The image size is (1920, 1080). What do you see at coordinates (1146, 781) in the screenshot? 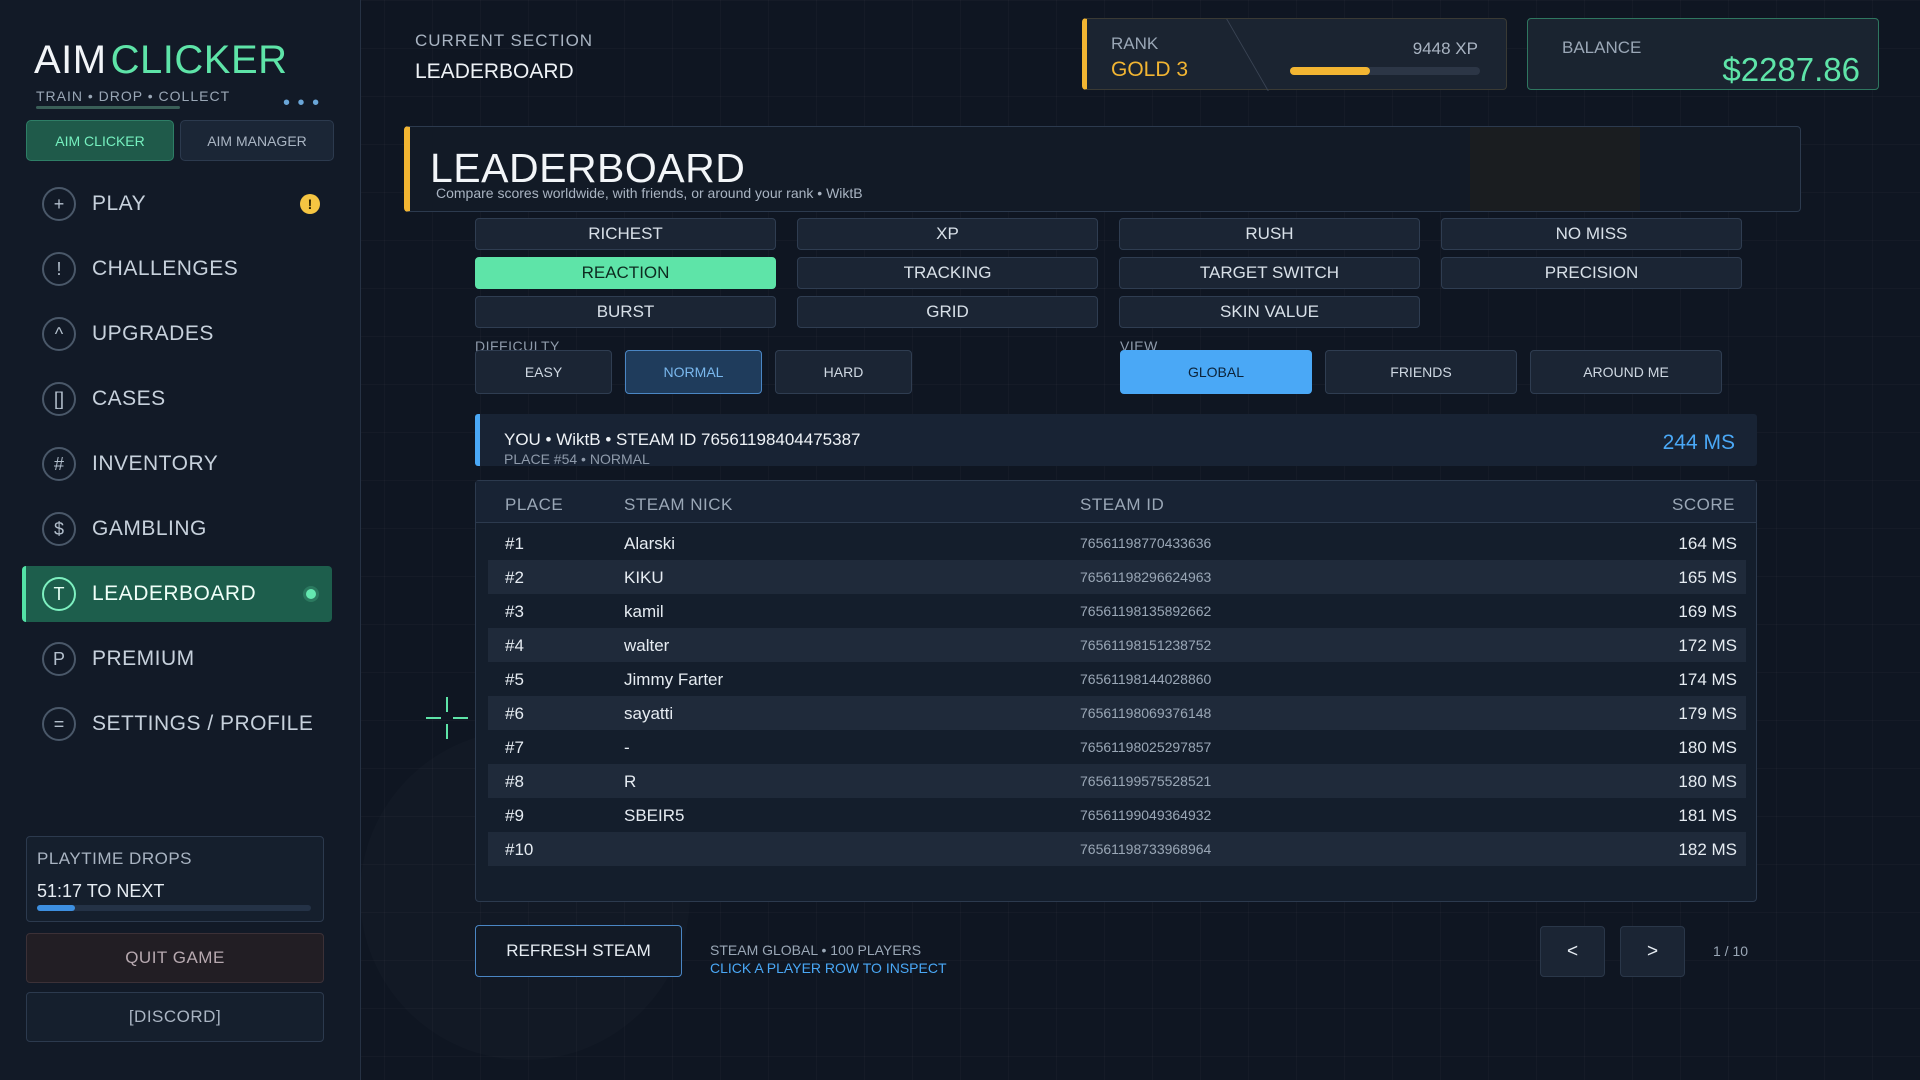
I see `row-steam-id: 76561199575528521` at bounding box center [1146, 781].